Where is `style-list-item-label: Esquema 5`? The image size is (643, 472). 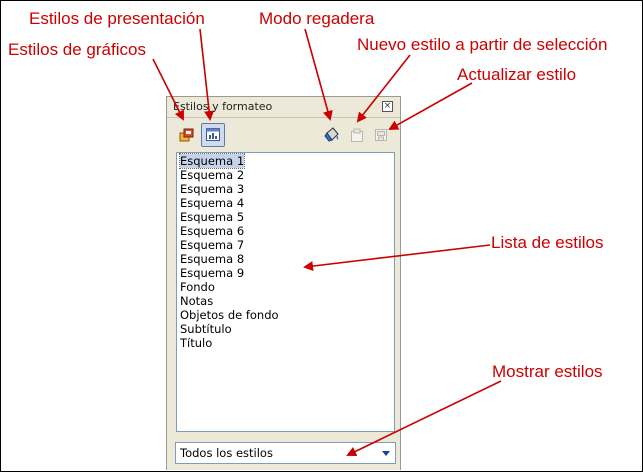
style-list-item-label: Esquema 5 is located at coordinates (212, 217).